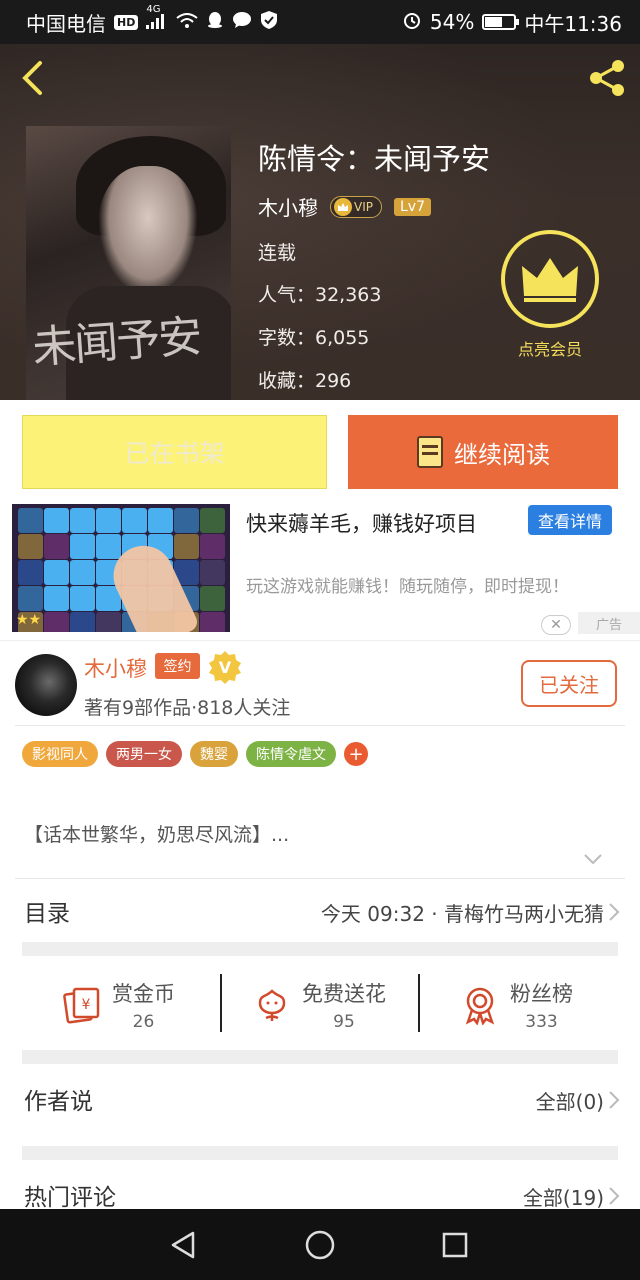 Image resolution: width=640 pixels, height=1280 pixels. Describe the element at coordinates (70, 1198) in the screenshot. I see `hot-comments-title: 热门评论` at that location.